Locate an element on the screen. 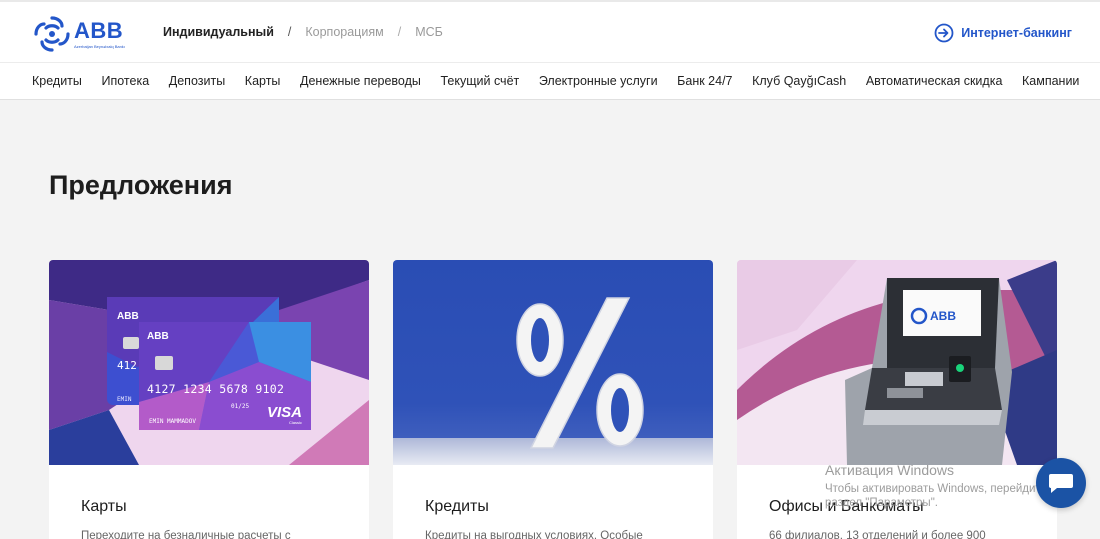 This screenshot has width=1100, height=539. percent-illustration is located at coordinates (553, 362).